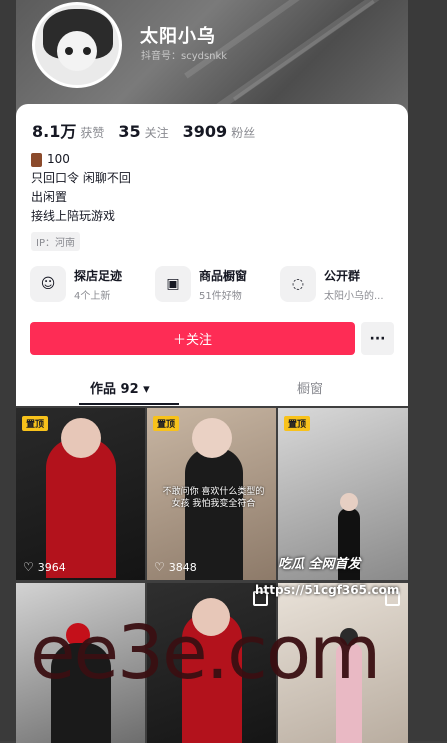 The height and width of the screenshot is (743, 447). I want to click on bio: 100 只回口令 闲聊不回 出闲置 接线上陪玩游戏, so click(81, 188).